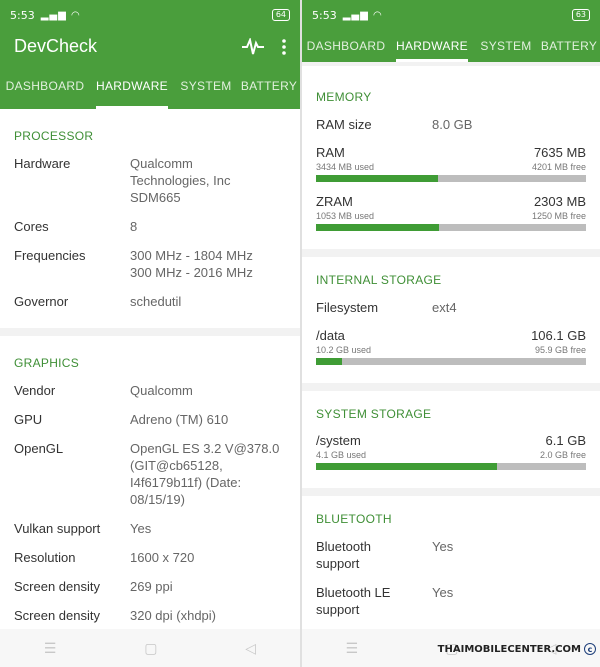 The height and width of the screenshot is (667, 600). I want to click on nav-bar: ☰ ▢ ◁, so click(150, 648).